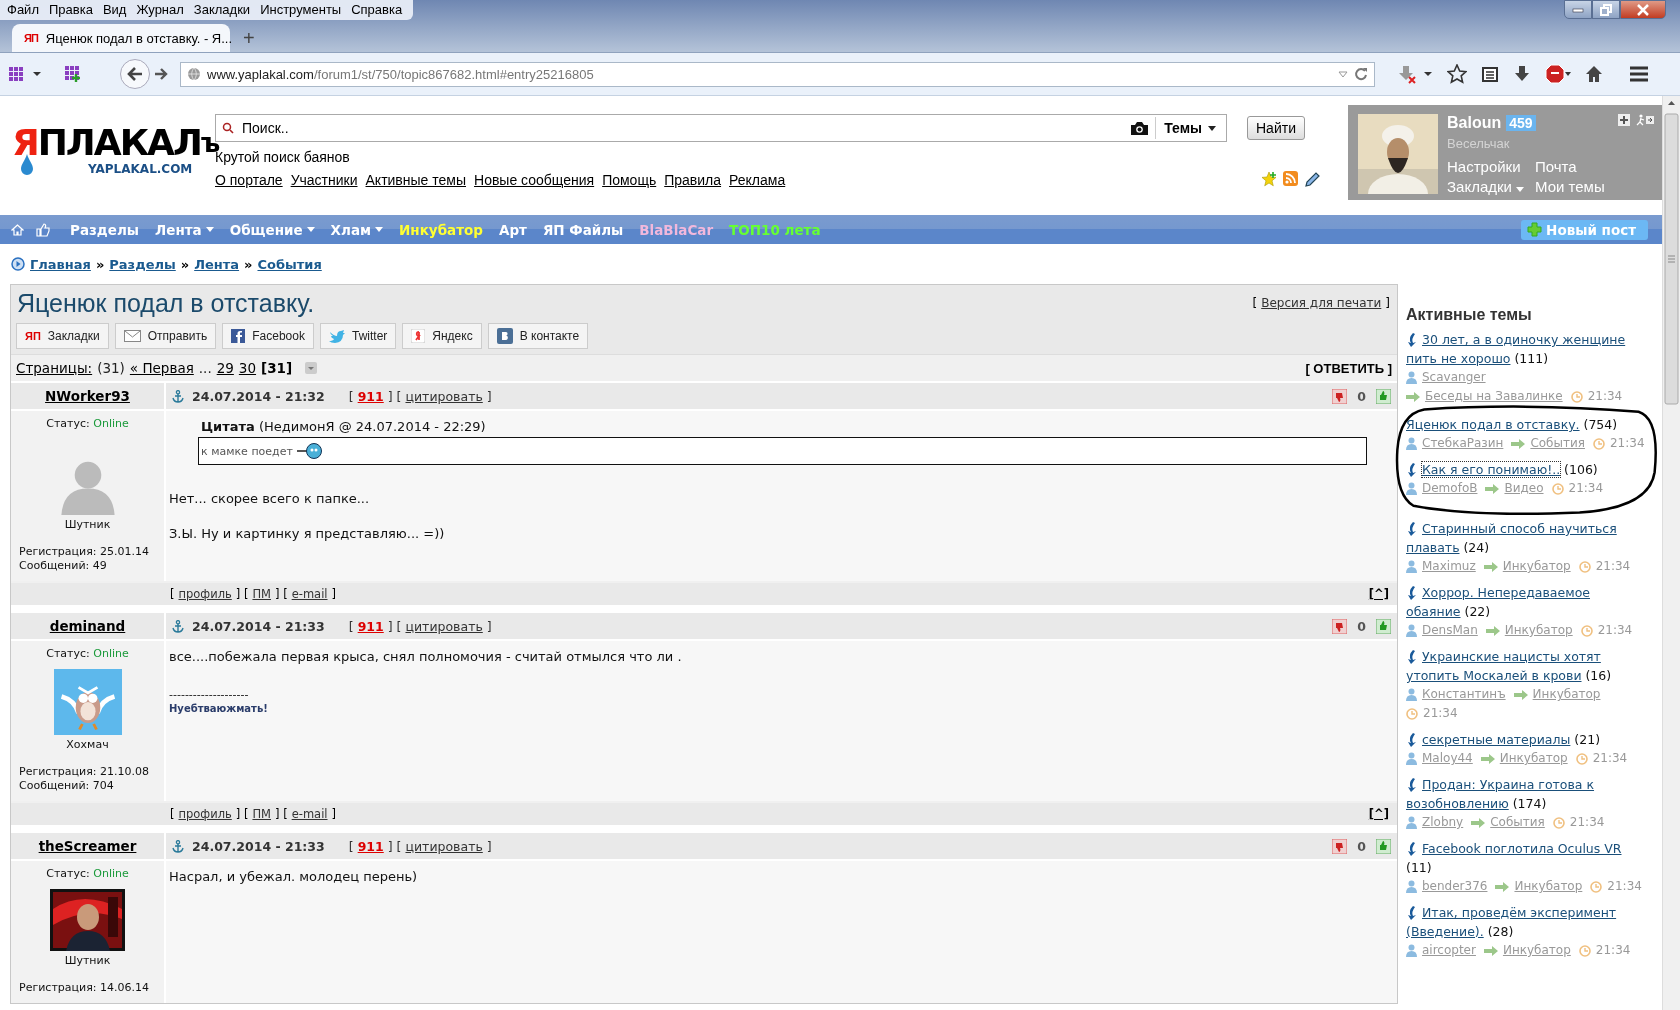  I want to click on header-link: Правила, so click(693, 180).